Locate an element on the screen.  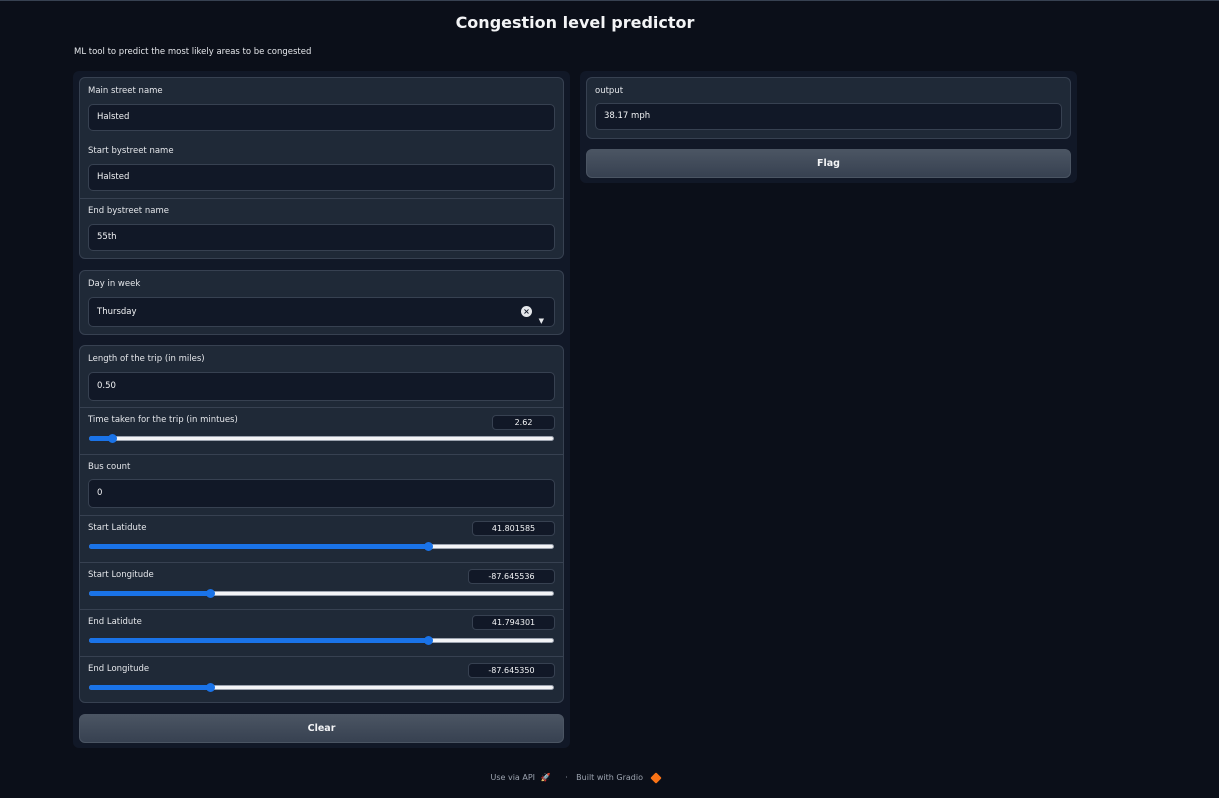
time-taken-number: 2.62 is located at coordinates (523, 422).